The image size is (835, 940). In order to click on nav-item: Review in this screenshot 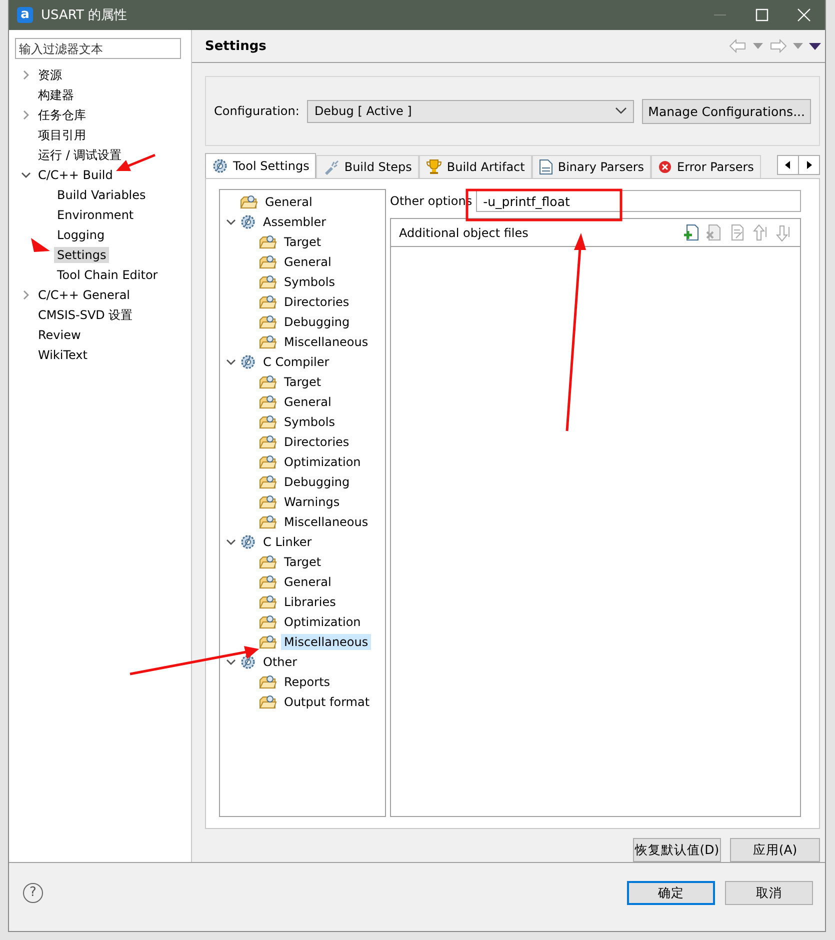, I will do `click(59, 335)`.